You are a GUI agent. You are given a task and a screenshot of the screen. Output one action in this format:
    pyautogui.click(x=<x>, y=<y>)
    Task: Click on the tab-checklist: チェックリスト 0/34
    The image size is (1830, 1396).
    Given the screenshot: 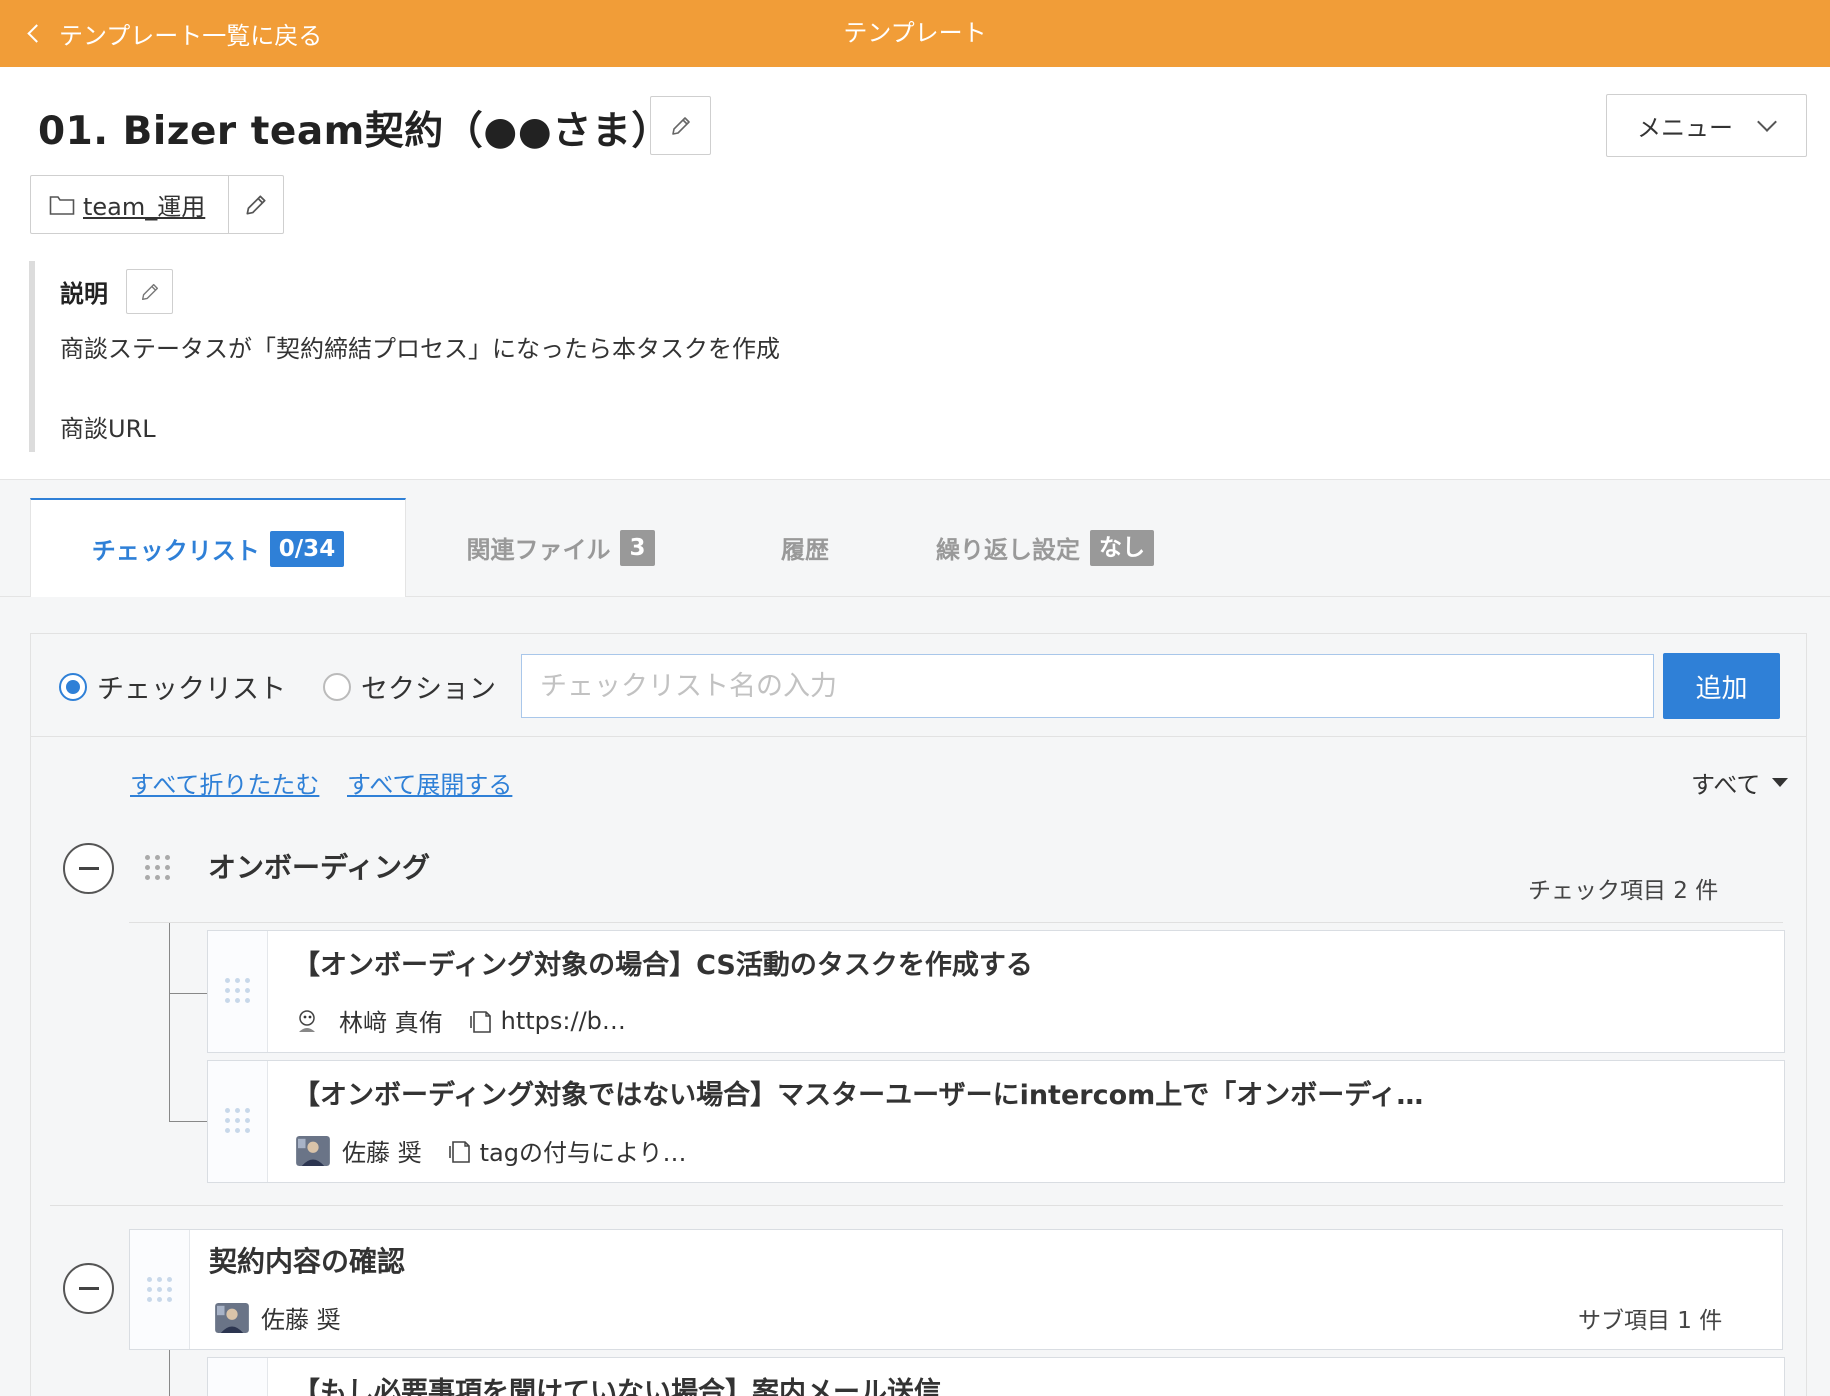 What is the action you would take?
    pyautogui.click(x=218, y=547)
    